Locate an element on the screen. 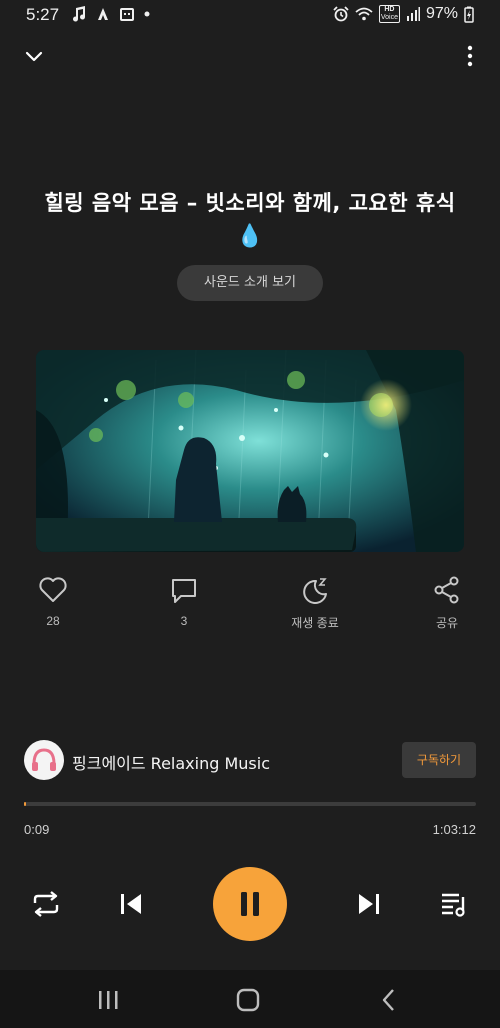  voice-label: Voice is located at coordinates (389, 17).